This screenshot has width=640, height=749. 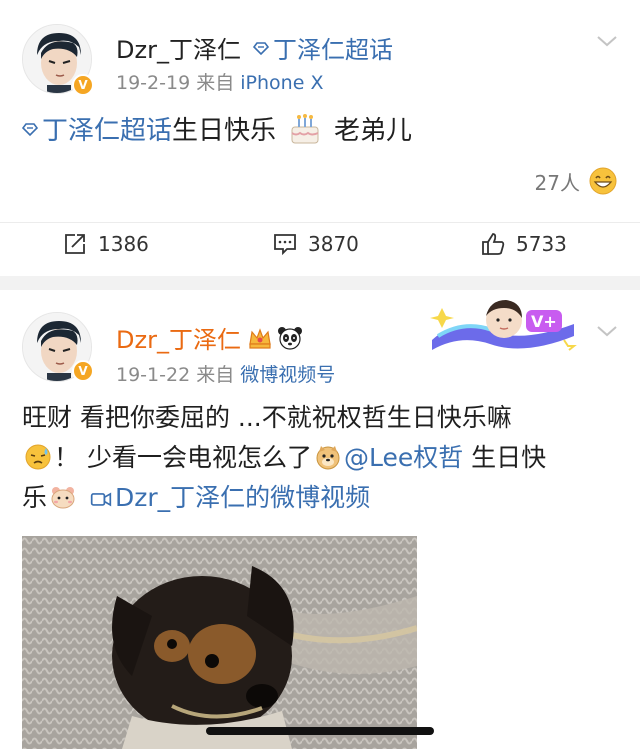 What do you see at coordinates (75, 244) in the screenshot?
I see `repost-icon` at bounding box center [75, 244].